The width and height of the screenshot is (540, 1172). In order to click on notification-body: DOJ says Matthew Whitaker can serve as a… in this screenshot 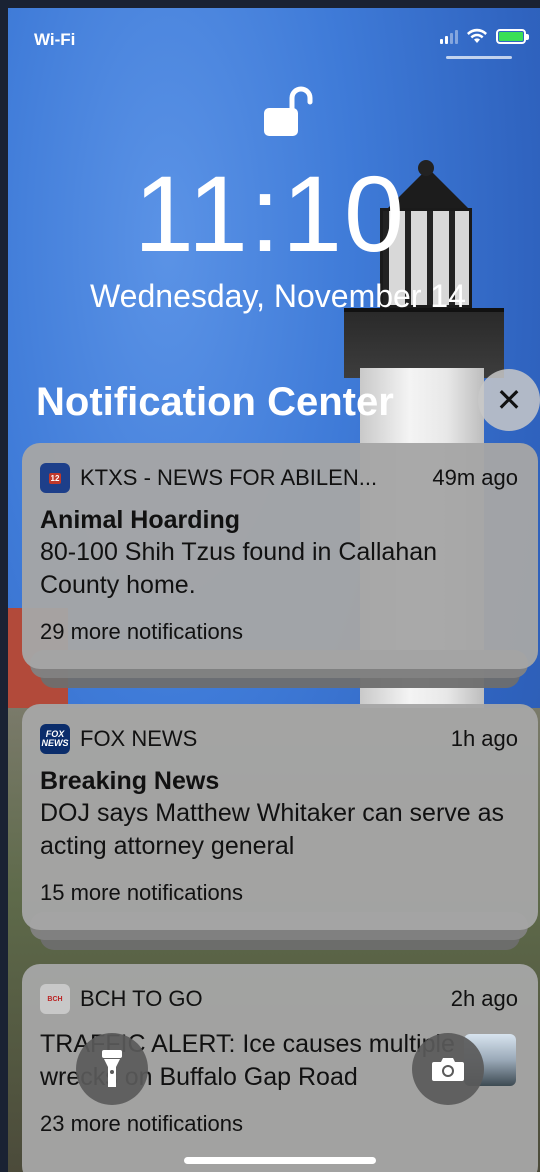, I will do `click(272, 829)`.